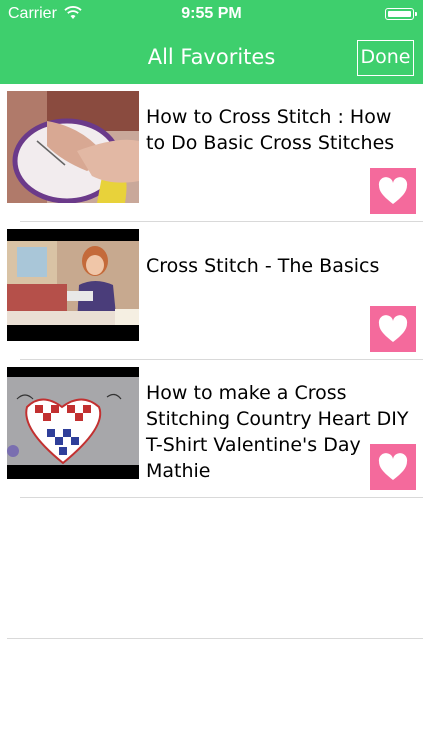  I want to click on navigation-bar: All Favorites Done, so click(211, 56).